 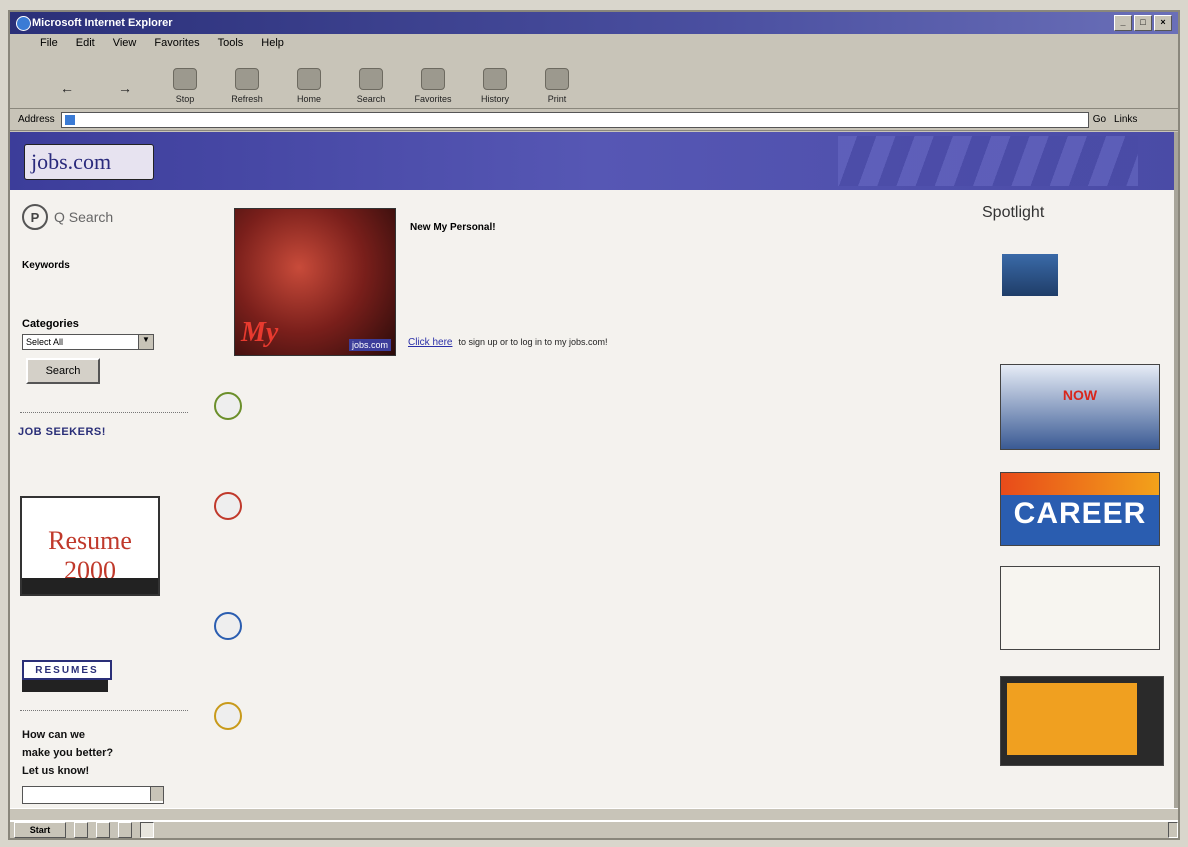 What do you see at coordinates (49, 43) in the screenshot?
I see `menu-file: File` at bounding box center [49, 43].